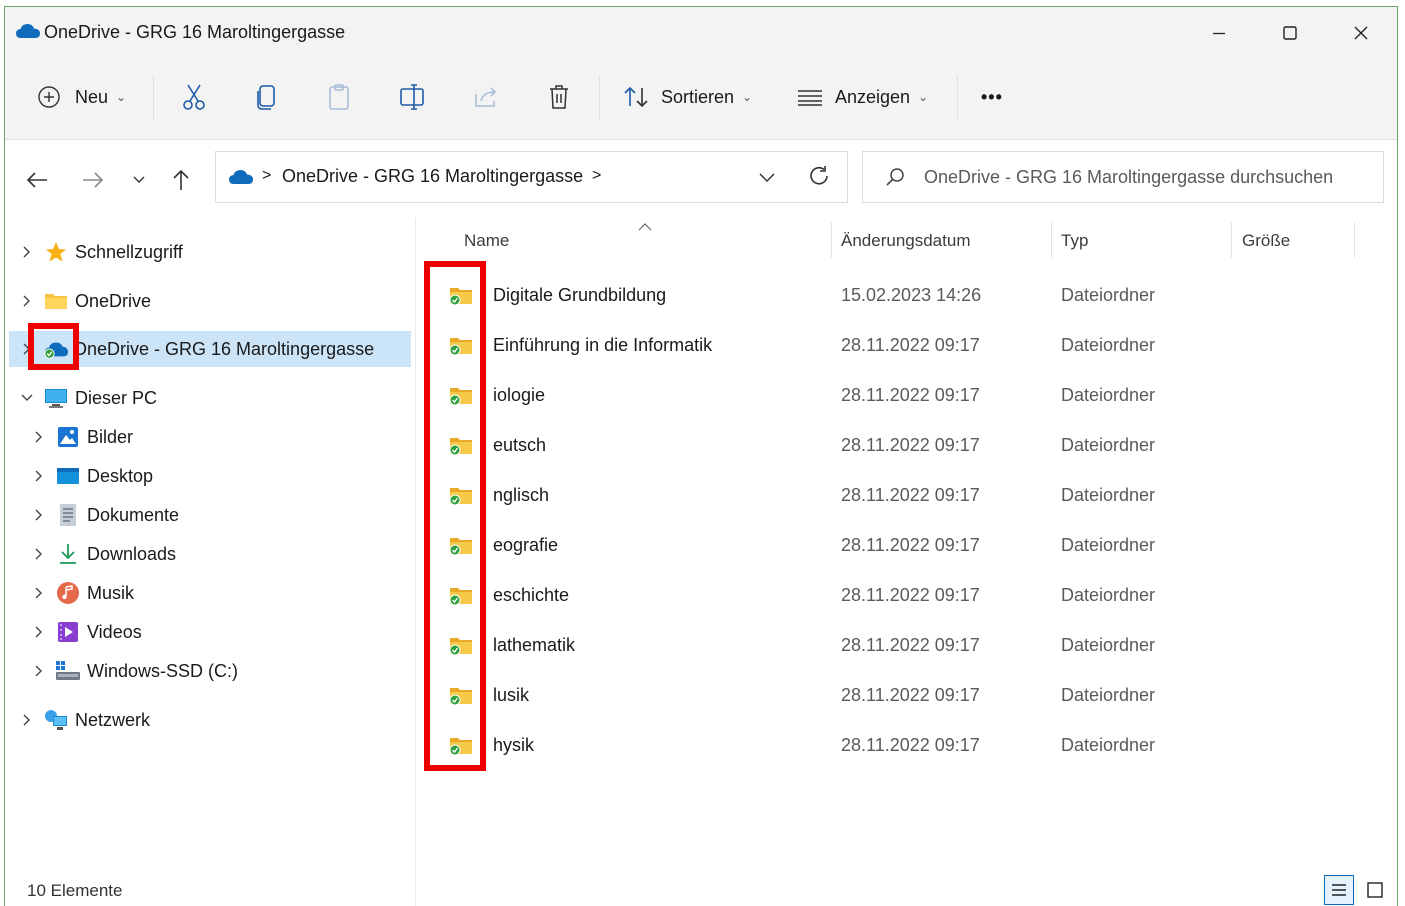 This screenshot has width=1405, height=906. I want to click on list-view-icon, so click(810, 98).